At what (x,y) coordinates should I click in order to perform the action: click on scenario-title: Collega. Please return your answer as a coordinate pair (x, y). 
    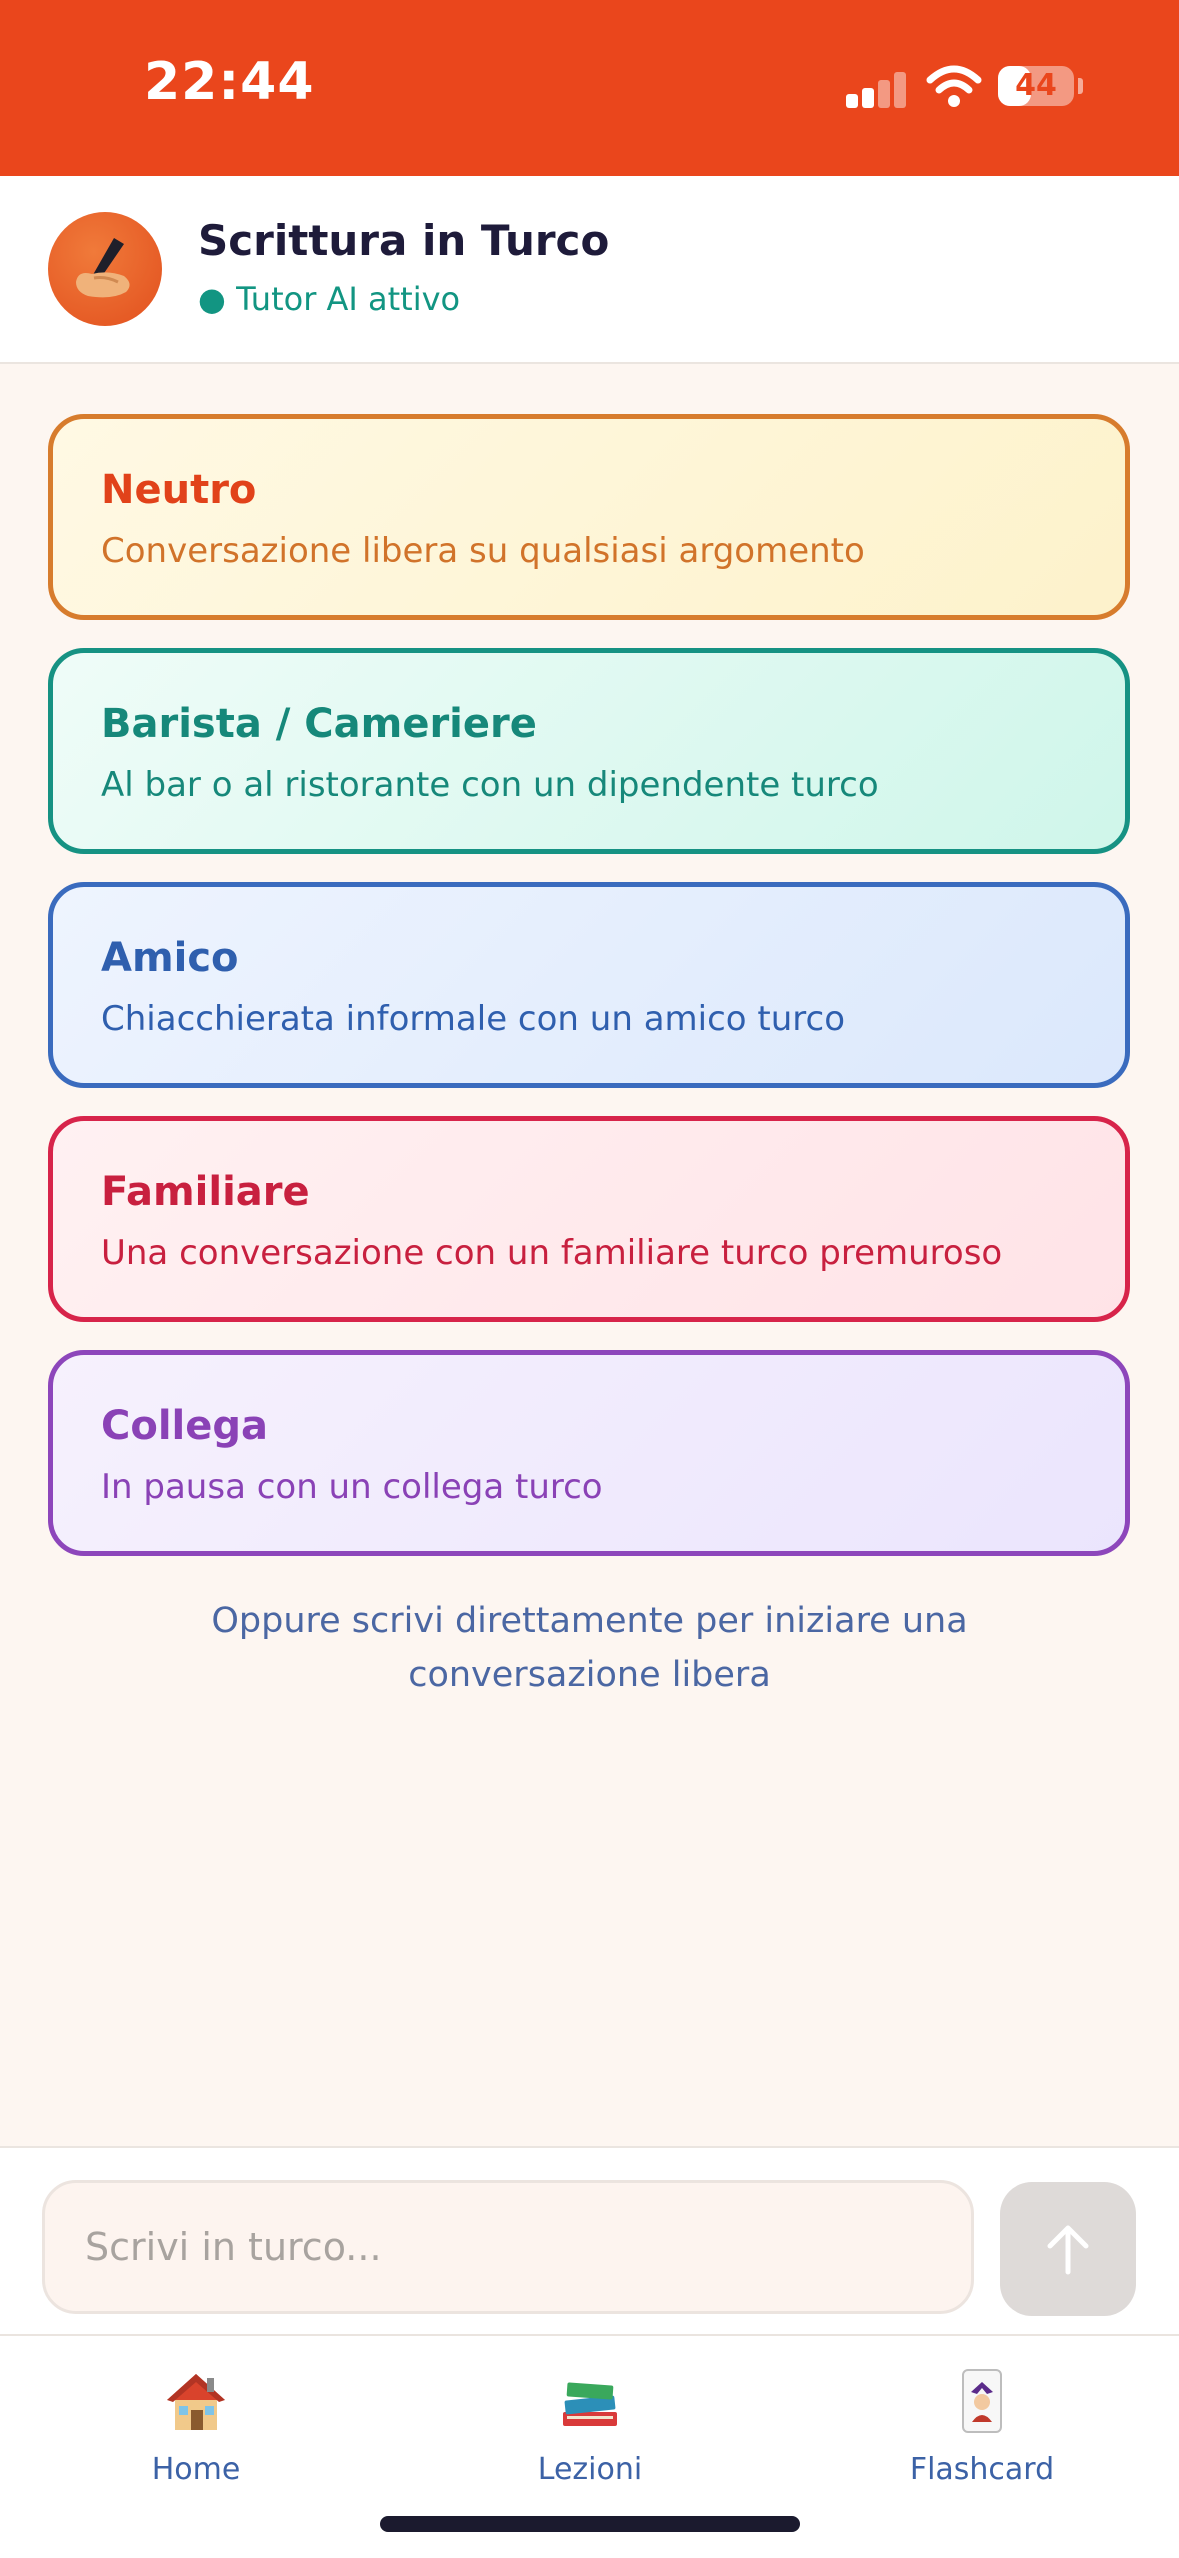
    Looking at the image, I should click on (185, 1426).